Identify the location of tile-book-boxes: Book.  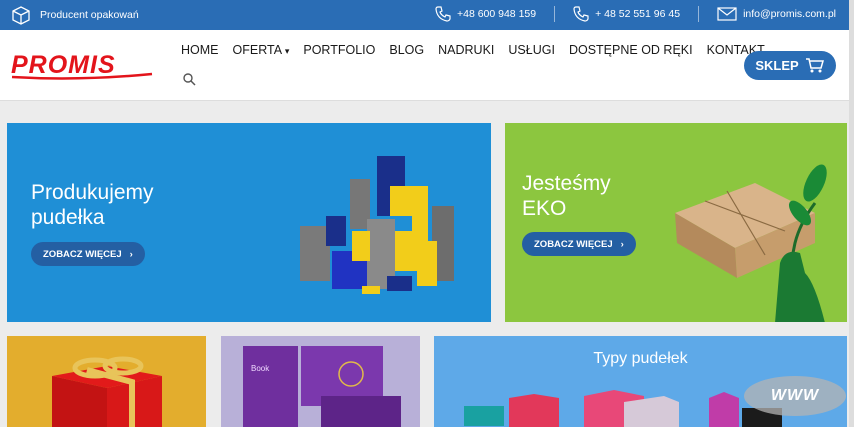
(320, 381).